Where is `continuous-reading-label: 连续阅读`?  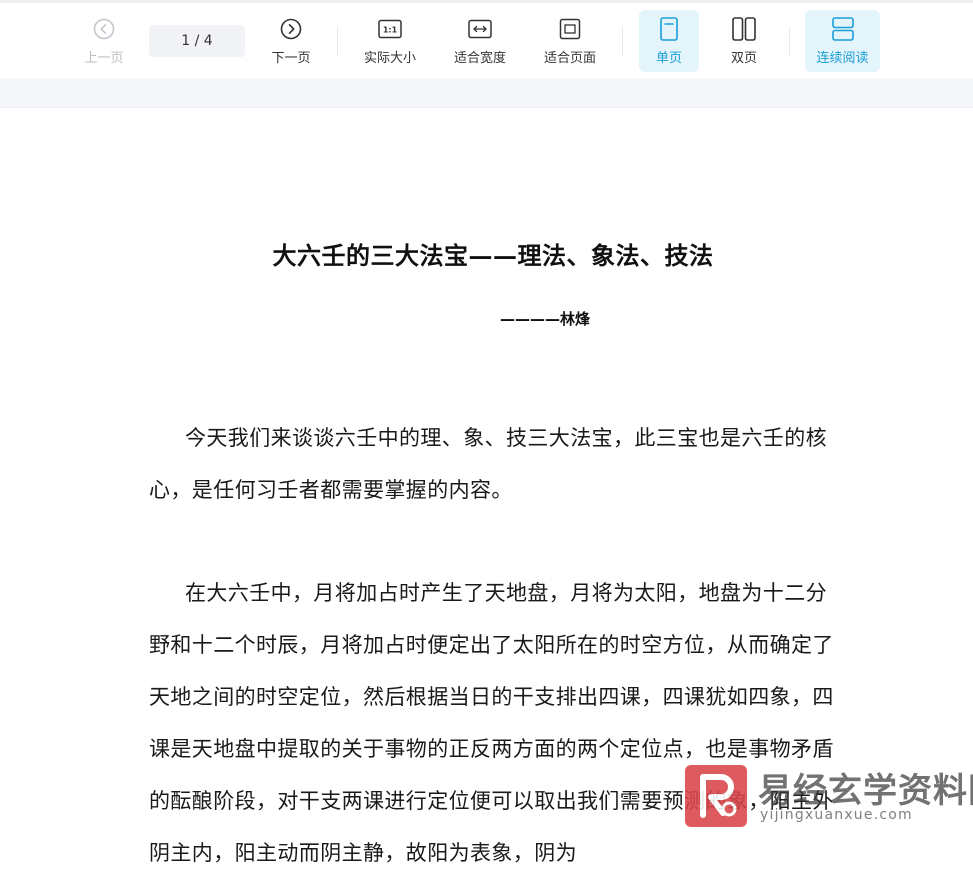 continuous-reading-label: 连续阅读 is located at coordinates (842, 58).